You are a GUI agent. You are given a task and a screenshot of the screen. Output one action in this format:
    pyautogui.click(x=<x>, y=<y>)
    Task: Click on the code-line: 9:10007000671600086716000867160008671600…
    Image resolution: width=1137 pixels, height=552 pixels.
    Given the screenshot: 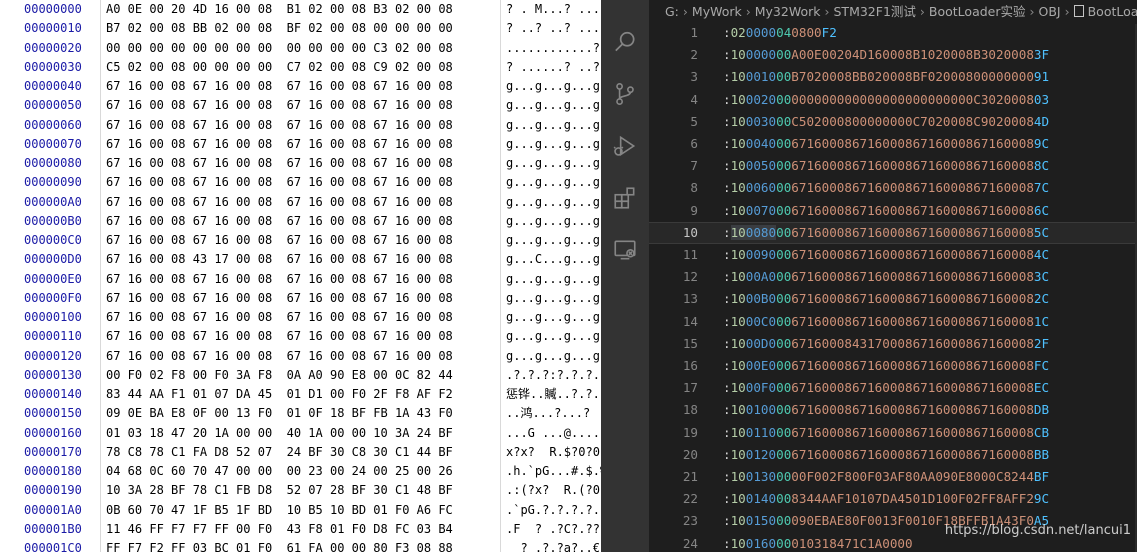 What is the action you would take?
    pyautogui.click(x=893, y=211)
    